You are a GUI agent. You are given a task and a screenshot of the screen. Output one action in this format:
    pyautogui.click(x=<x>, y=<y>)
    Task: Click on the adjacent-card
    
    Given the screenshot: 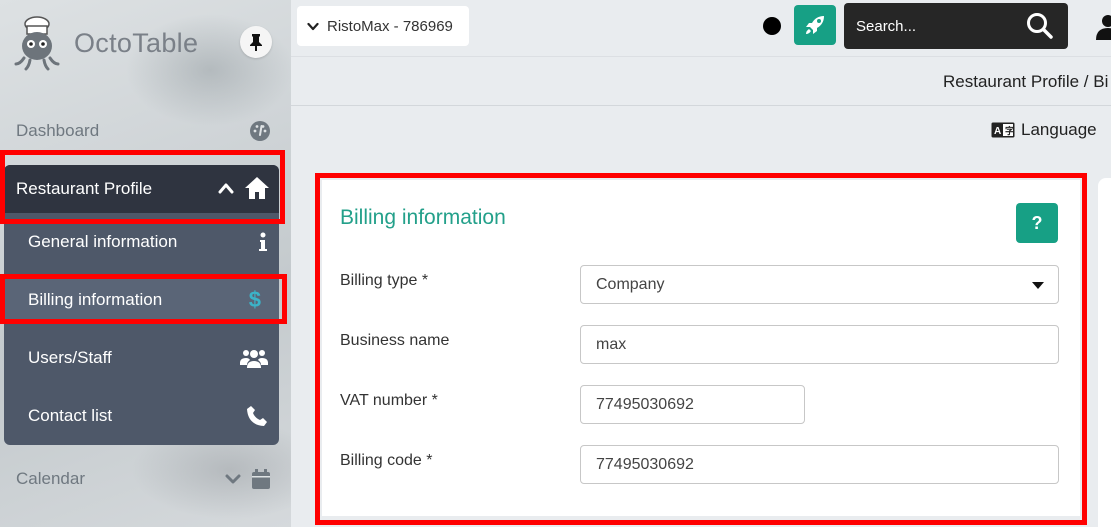 What is the action you would take?
    pyautogui.click(x=1104, y=352)
    